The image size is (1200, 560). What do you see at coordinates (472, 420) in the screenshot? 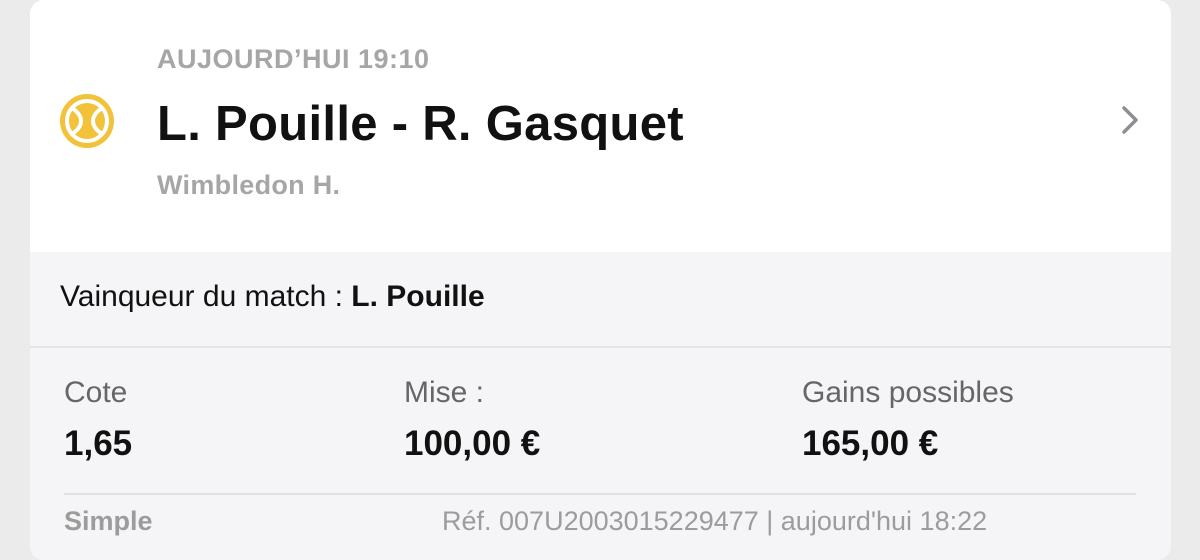
I see `stake-stat: Mise : 100,00 €` at bounding box center [472, 420].